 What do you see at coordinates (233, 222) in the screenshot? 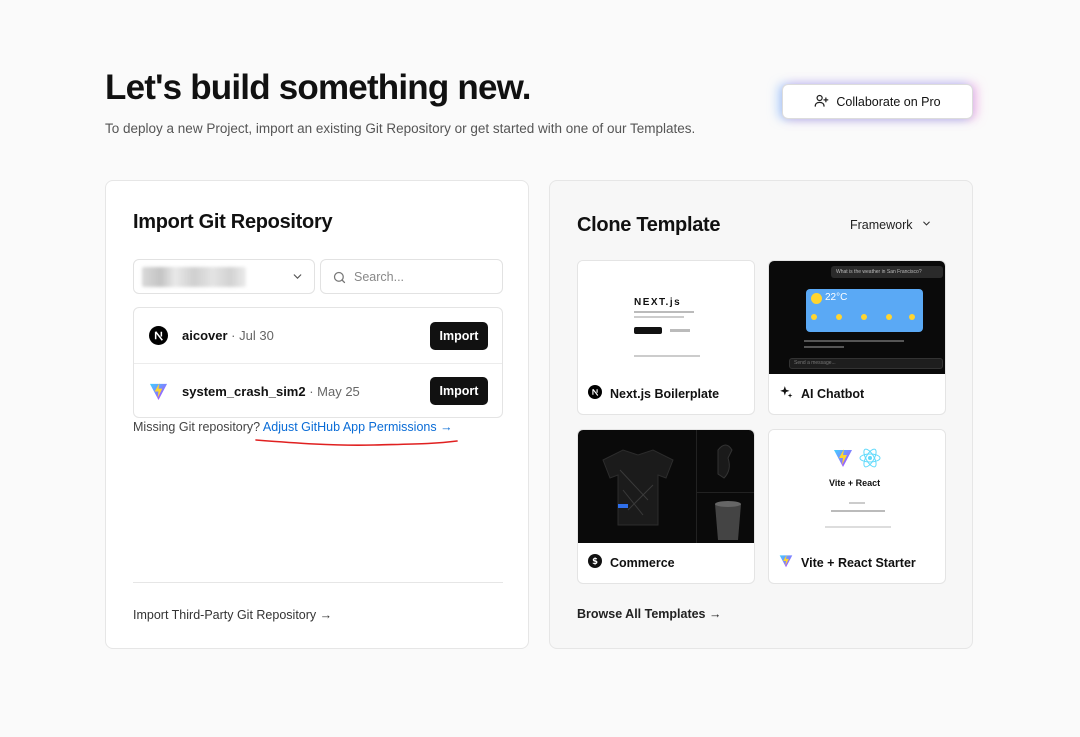
I see `import-card-title: Import Git Repository` at bounding box center [233, 222].